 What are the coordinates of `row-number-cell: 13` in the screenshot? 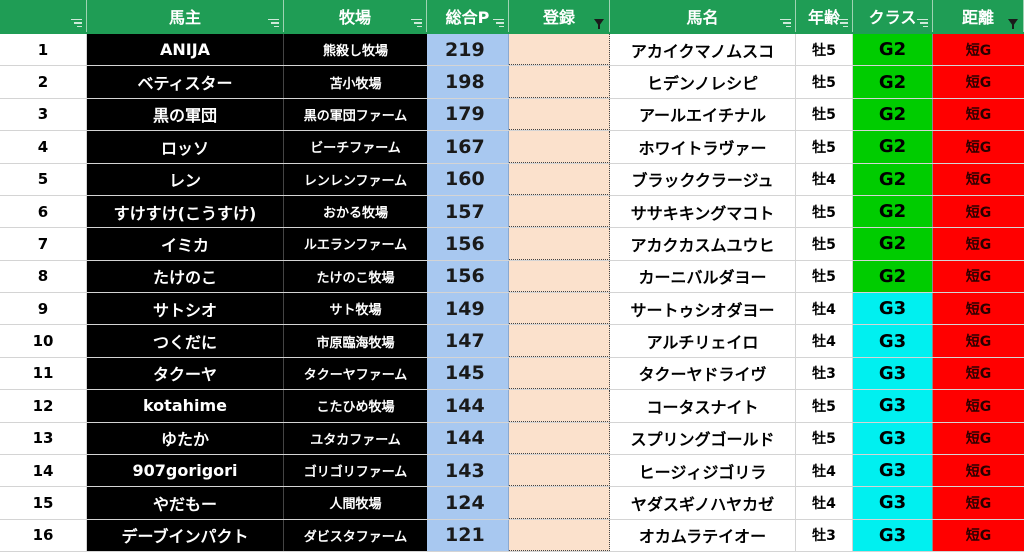 It's located at (43, 438).